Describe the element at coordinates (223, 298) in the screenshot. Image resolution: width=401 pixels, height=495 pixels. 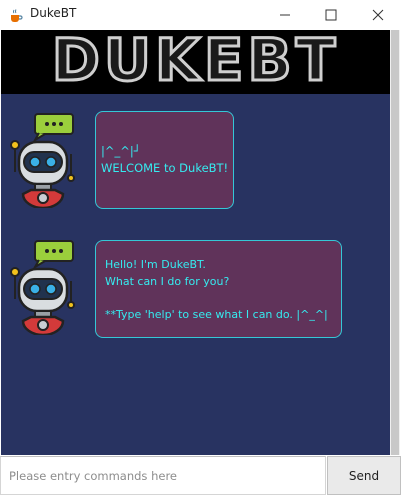
I see `message-line` at that location.